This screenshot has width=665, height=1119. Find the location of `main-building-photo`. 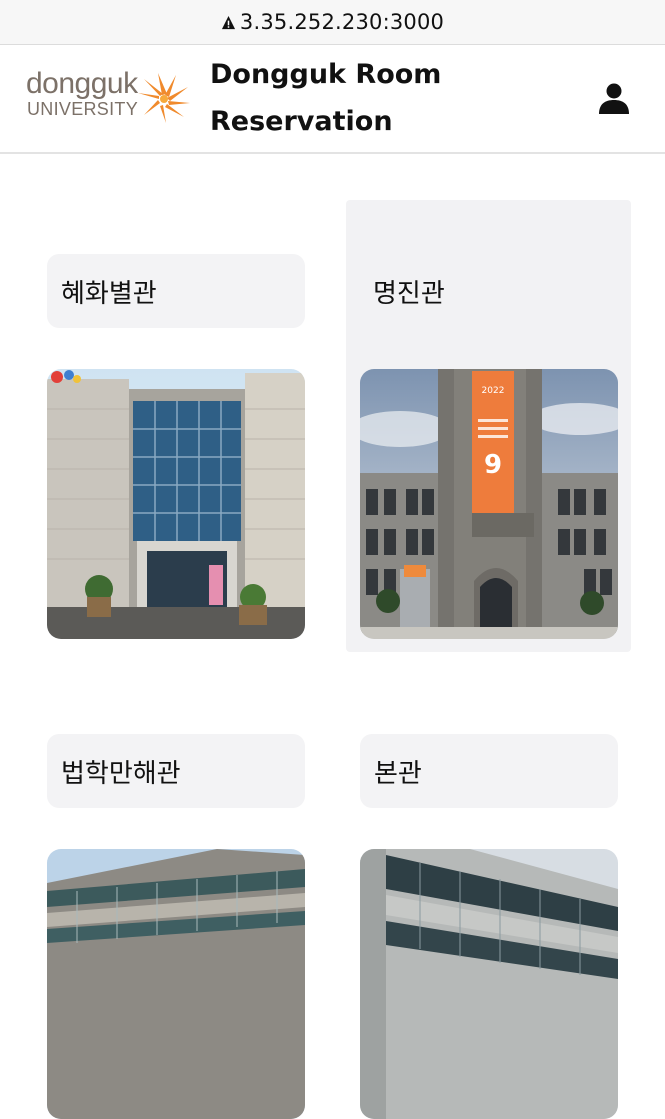

main-building-photo is located at coordinates (489, 984).